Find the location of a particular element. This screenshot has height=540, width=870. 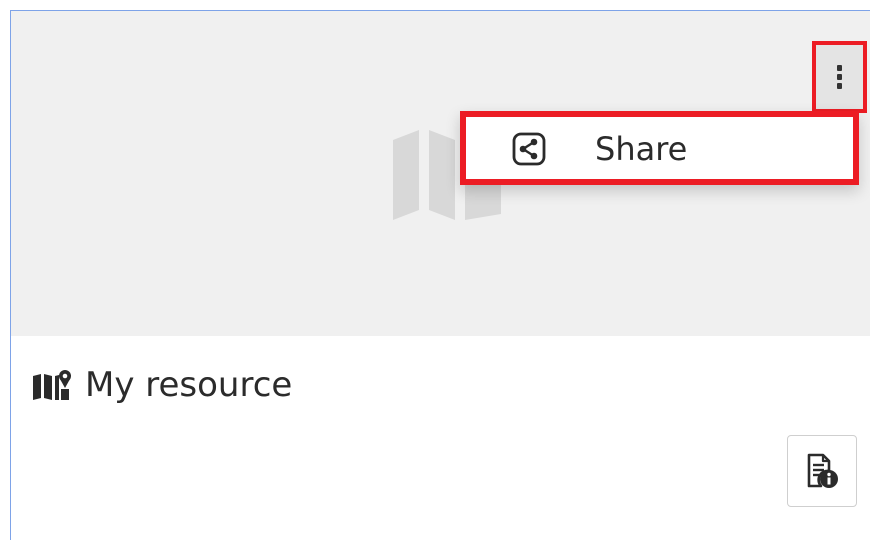

share-label: Share is located at coordinates (641, 149).